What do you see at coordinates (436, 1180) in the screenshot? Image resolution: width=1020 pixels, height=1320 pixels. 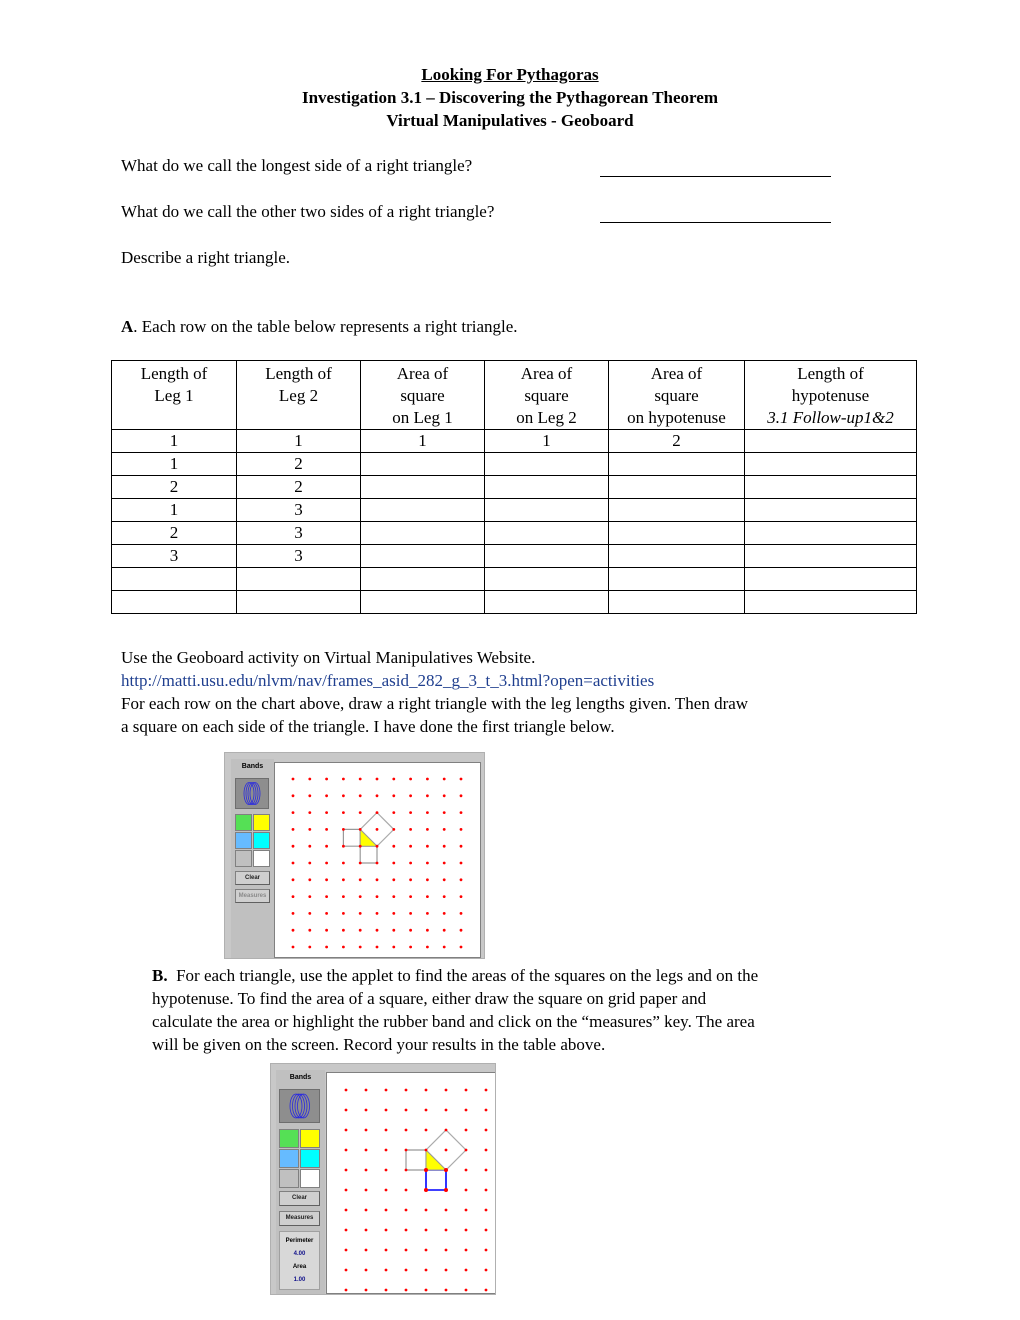 I see `leg2-square-band` at bounding box center [436, 1180].